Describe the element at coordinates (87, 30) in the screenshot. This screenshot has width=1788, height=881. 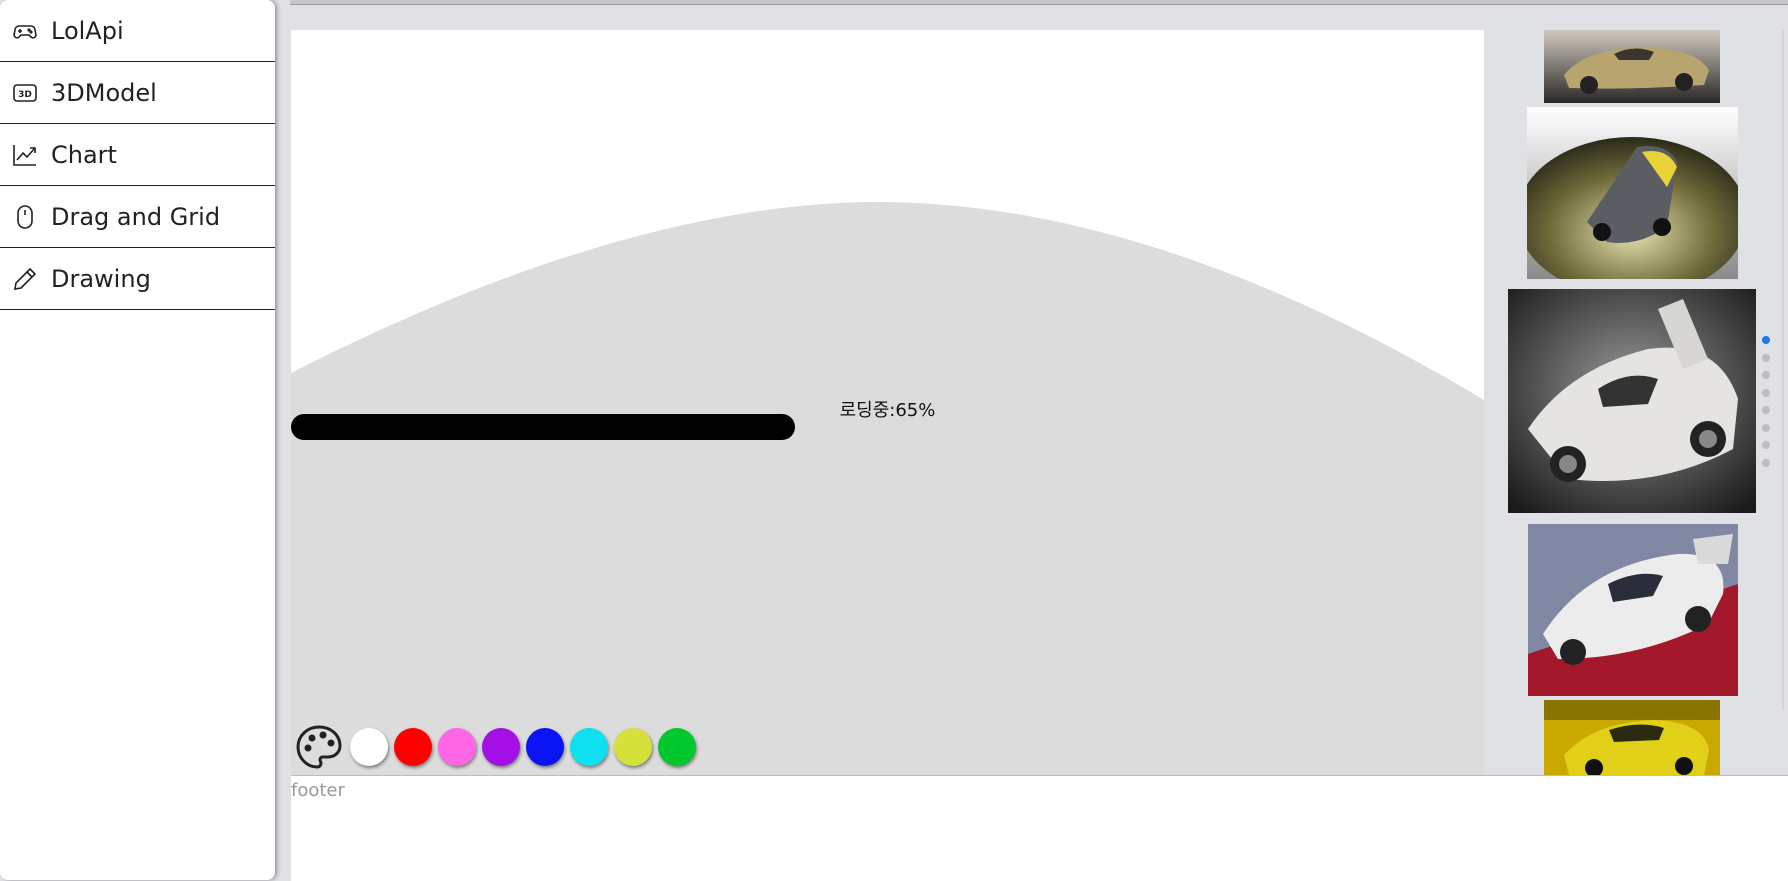
I see `sidebar-item-label: LolApi` at that location.